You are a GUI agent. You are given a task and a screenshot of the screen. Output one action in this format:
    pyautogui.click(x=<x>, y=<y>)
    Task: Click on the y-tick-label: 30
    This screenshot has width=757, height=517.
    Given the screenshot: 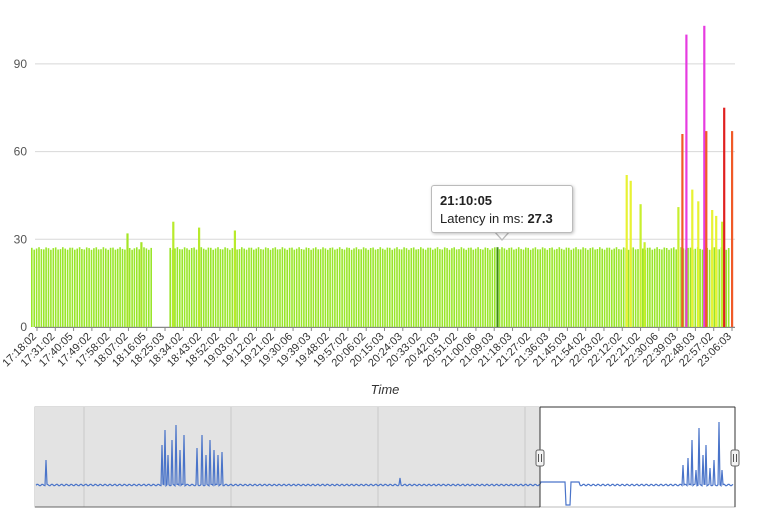 What is the action you would take?
    pyautogui.click(x=21, y=239)
    